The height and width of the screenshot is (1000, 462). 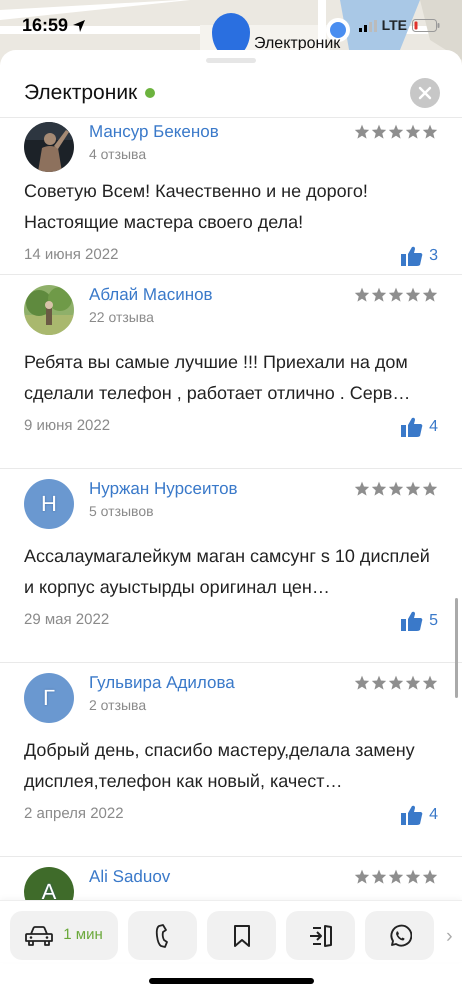 What do you see at coordinates (49, 883) in the screenshot?
I see `avatar: A` at bounding box center [49, 883].